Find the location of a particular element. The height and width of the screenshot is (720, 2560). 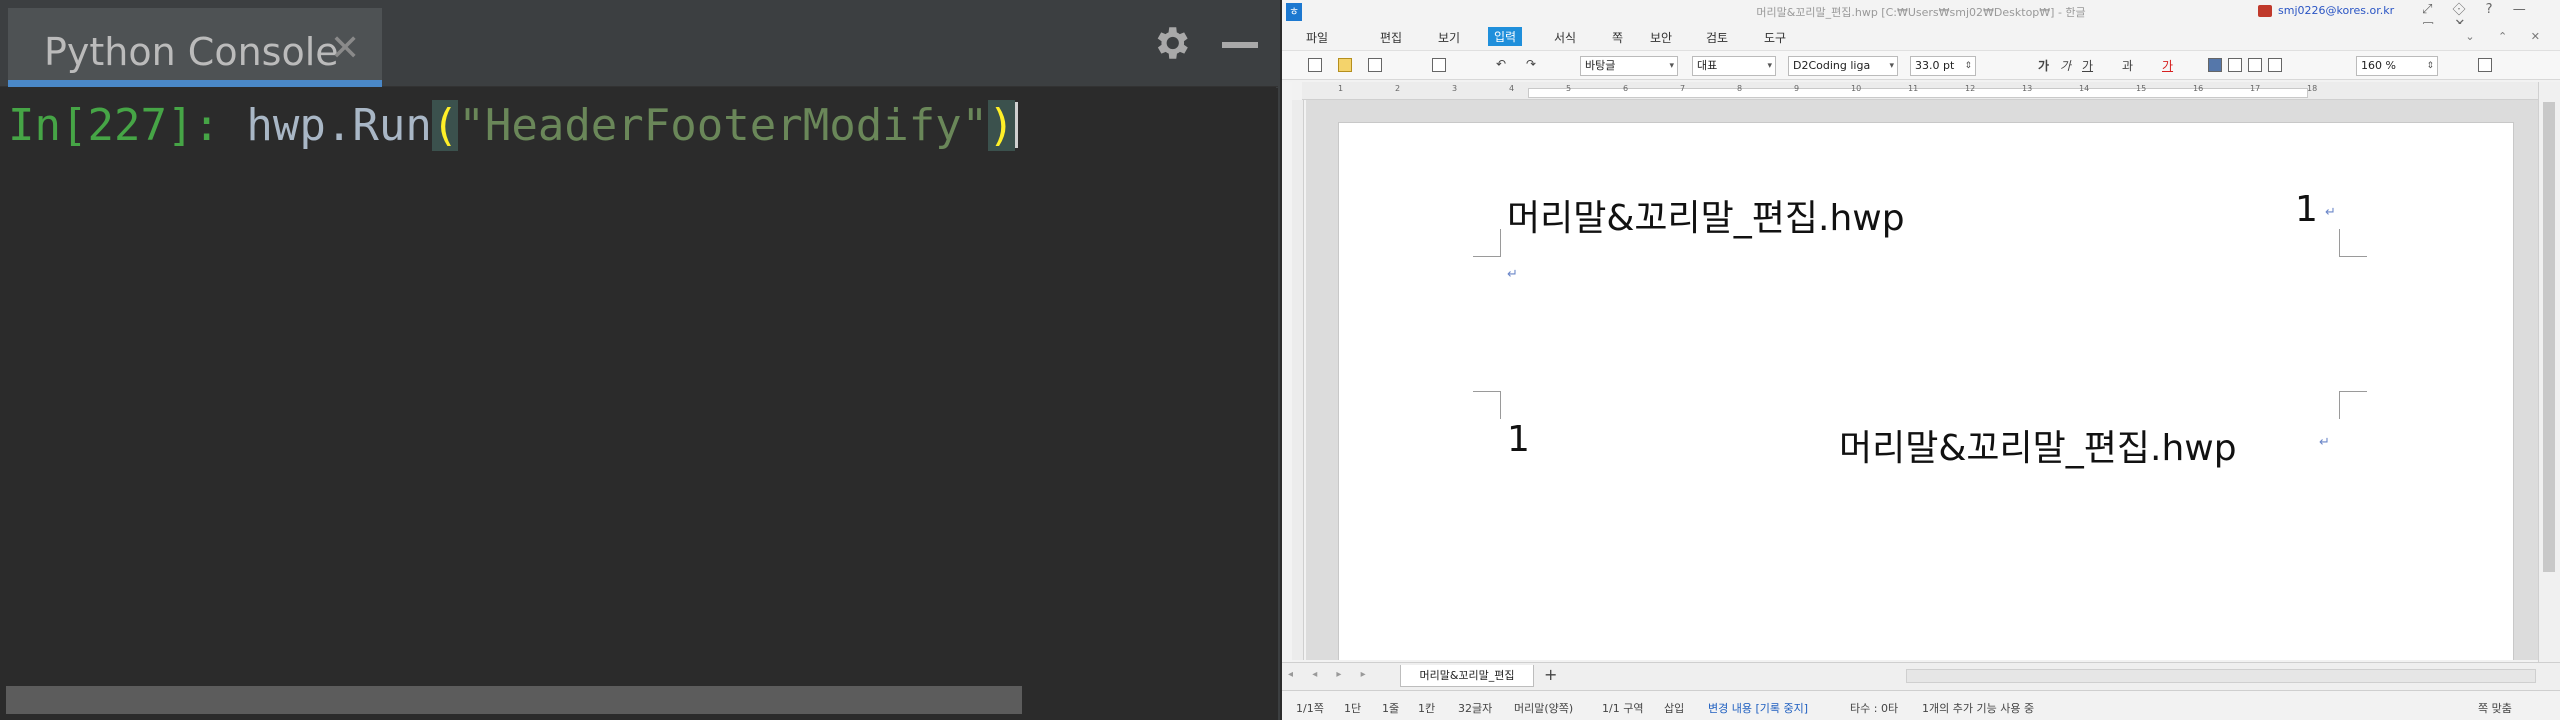

ruler-number: 16 is located at coordinates (2198, 88).